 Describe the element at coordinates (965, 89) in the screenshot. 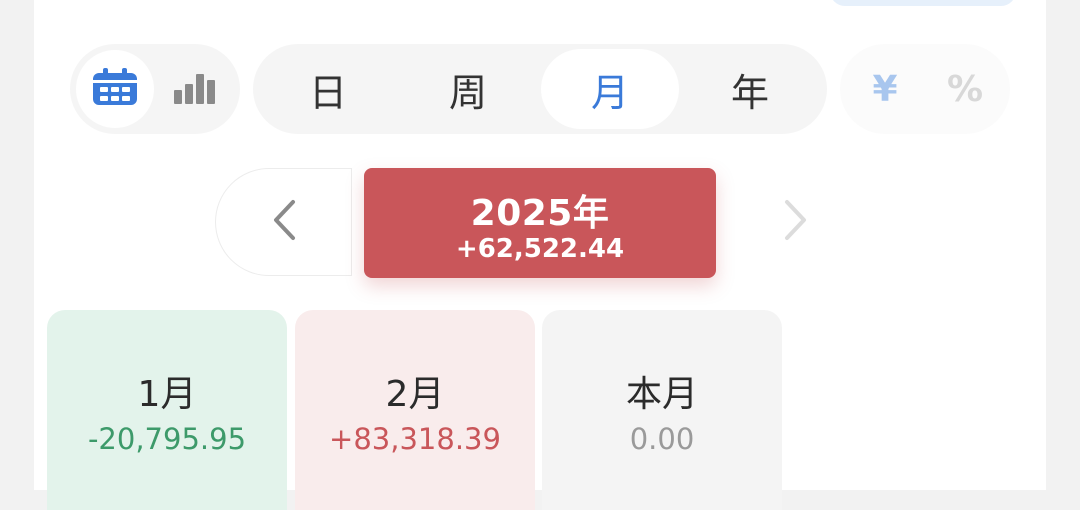

I see `percent-unit-button: %` at that location.